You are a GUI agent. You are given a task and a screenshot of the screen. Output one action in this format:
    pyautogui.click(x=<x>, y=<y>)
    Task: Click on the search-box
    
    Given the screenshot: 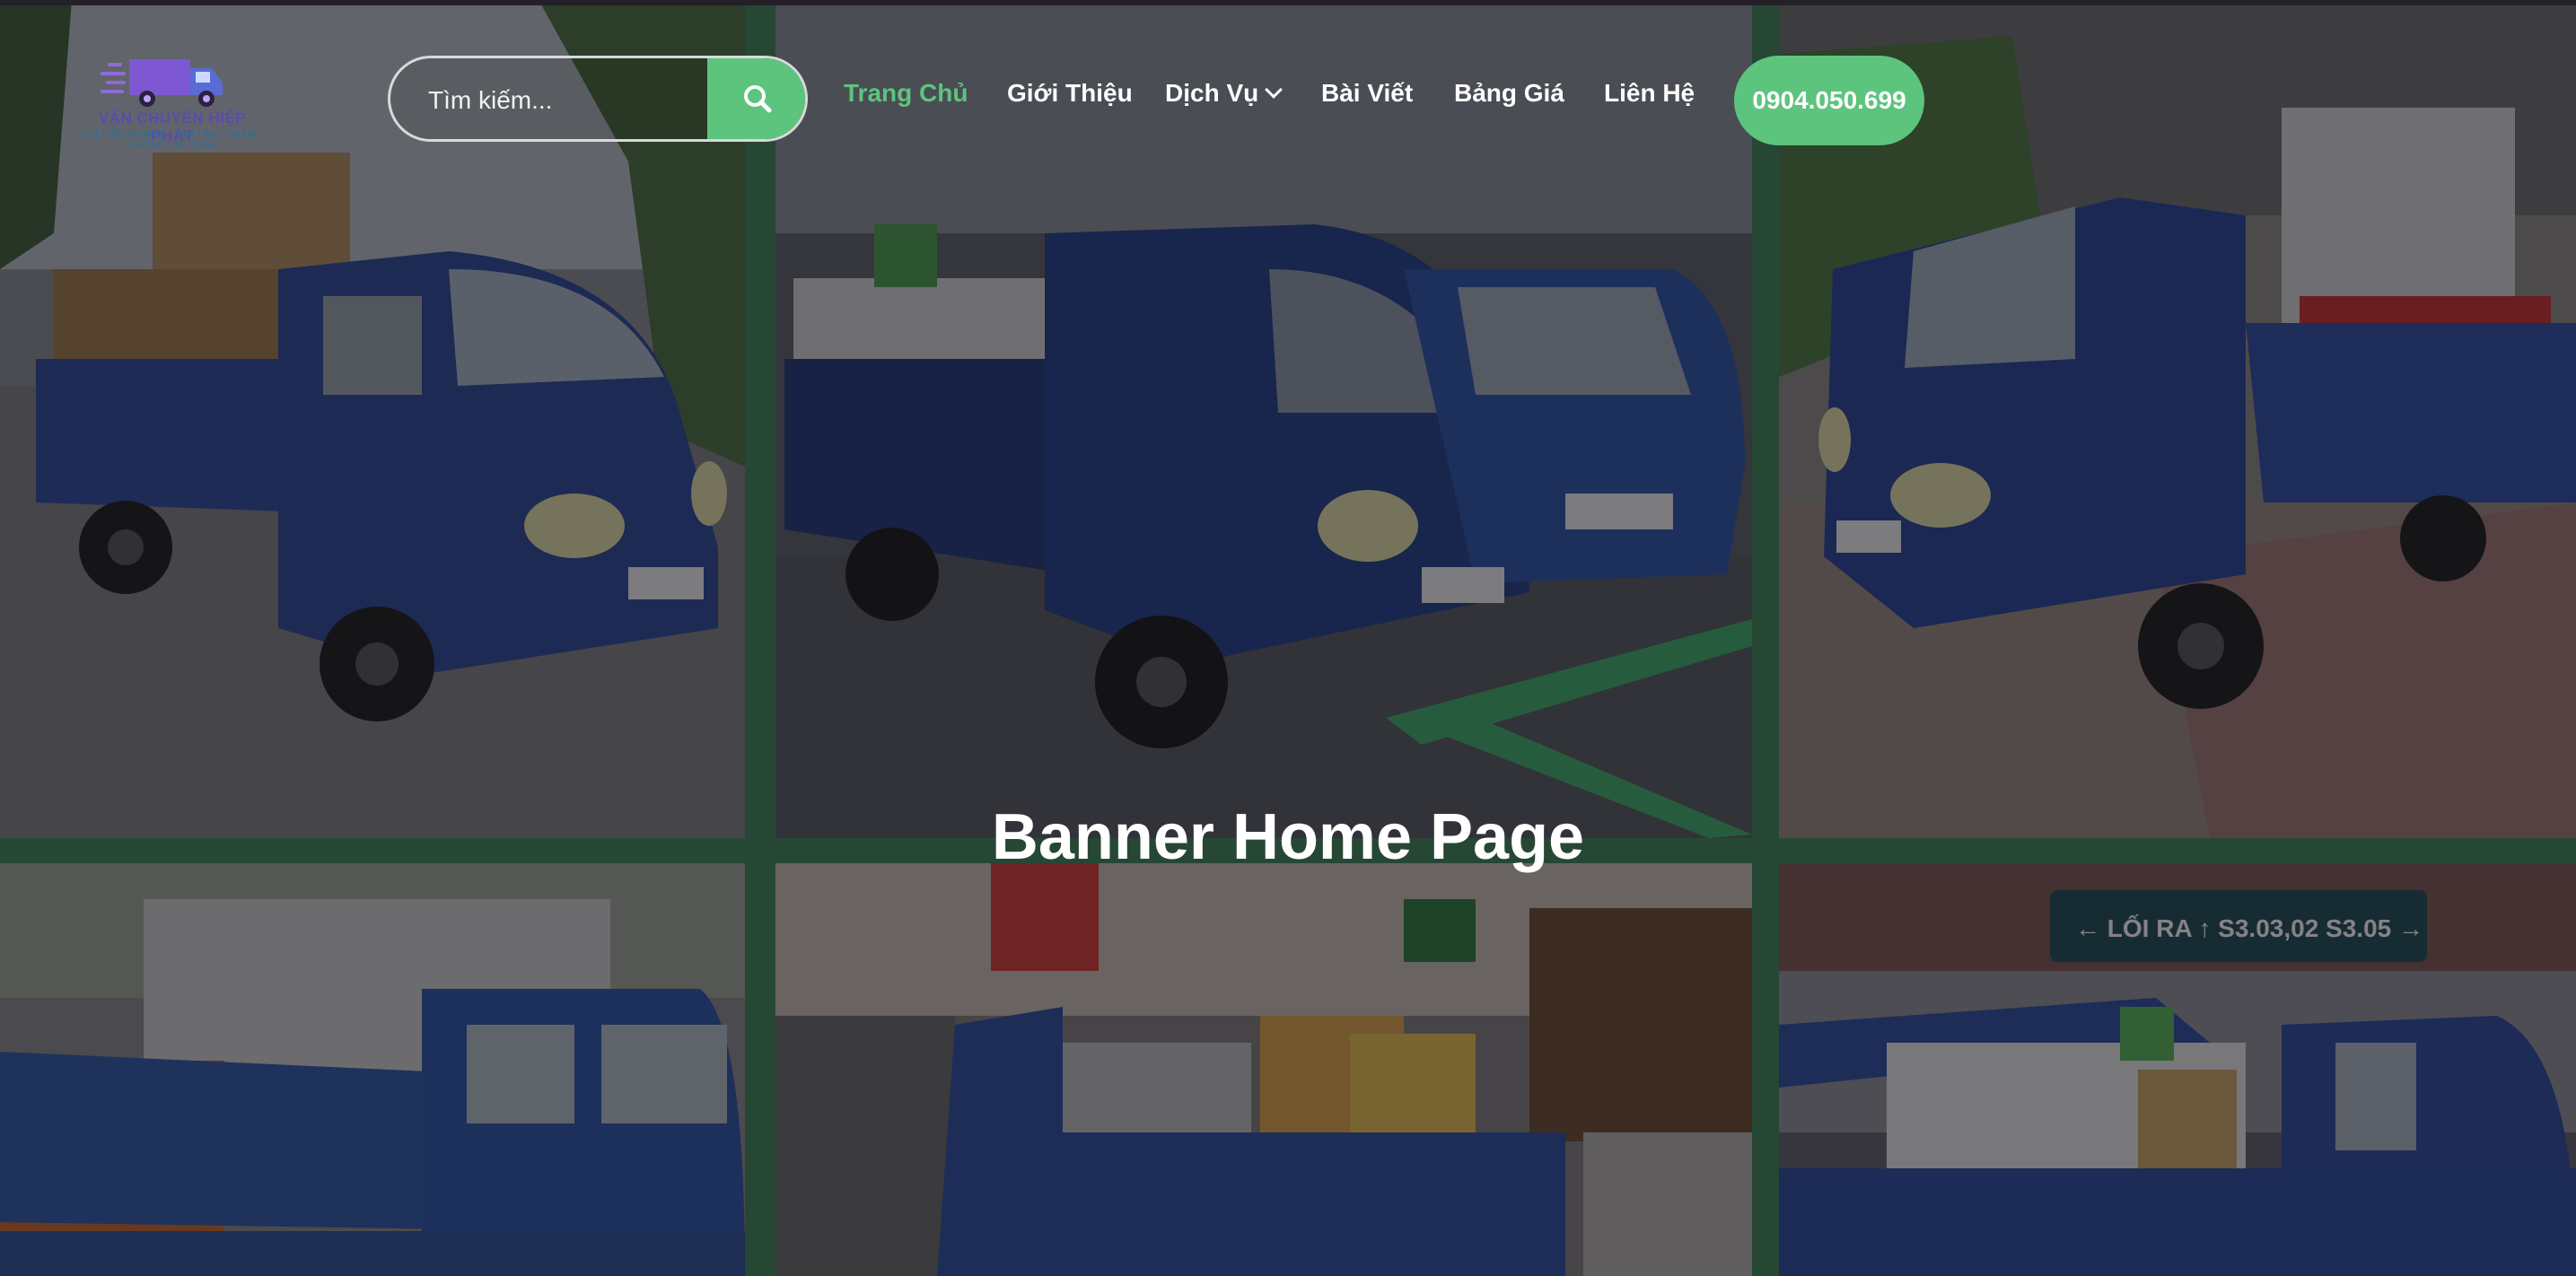 What is the action you would take?
    pyautogui.click(x=598, y=99)
    